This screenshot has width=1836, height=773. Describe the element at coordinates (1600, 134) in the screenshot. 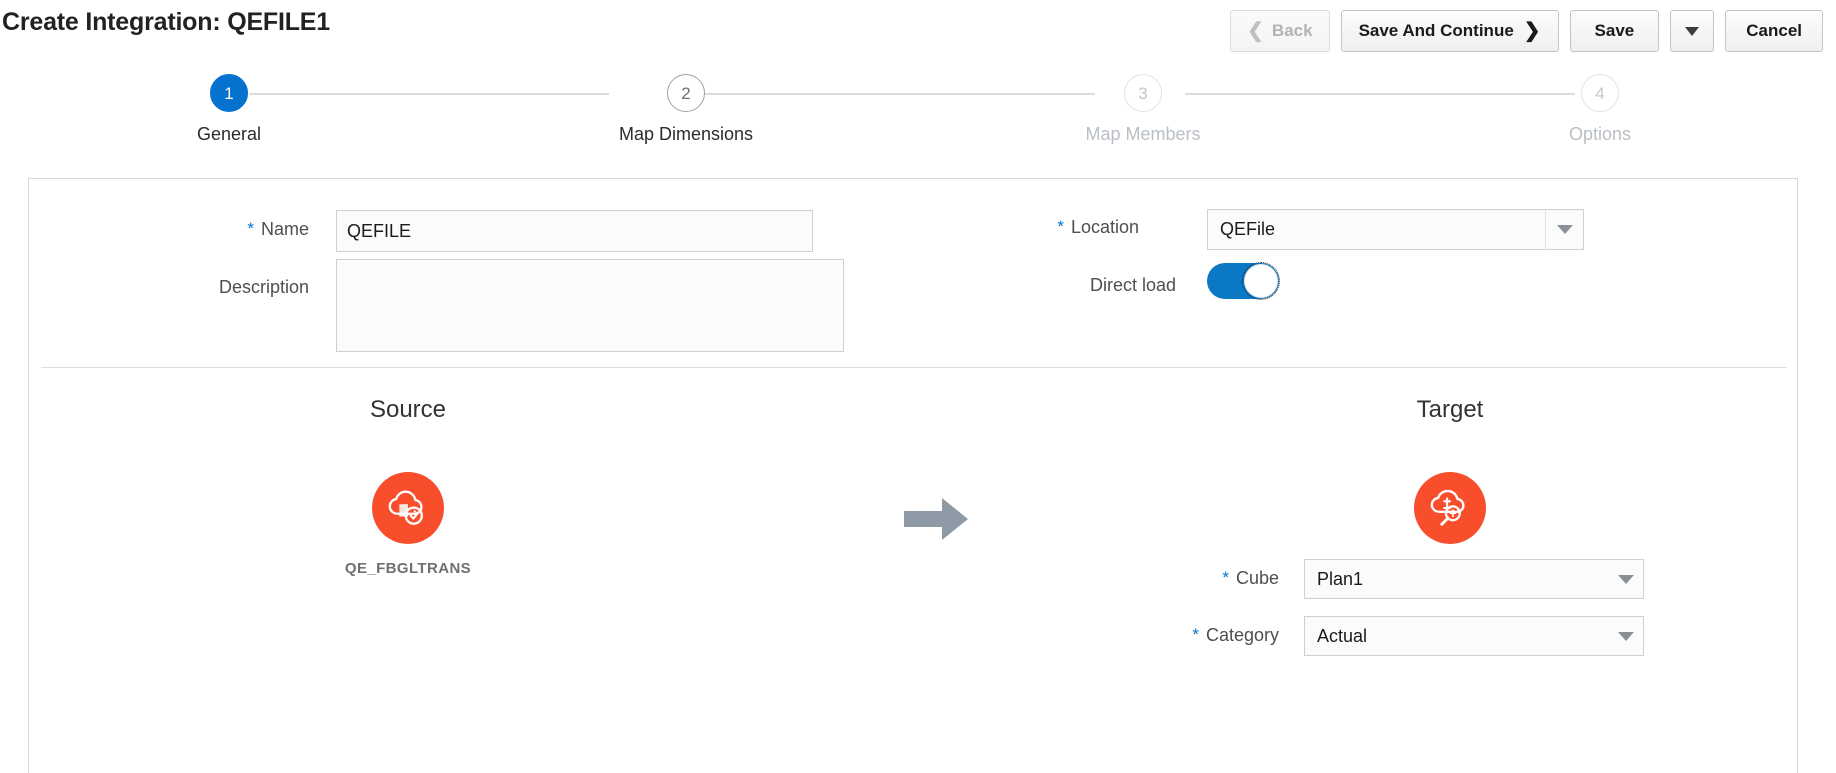

I see `train-step-options-label: Options` at that location.